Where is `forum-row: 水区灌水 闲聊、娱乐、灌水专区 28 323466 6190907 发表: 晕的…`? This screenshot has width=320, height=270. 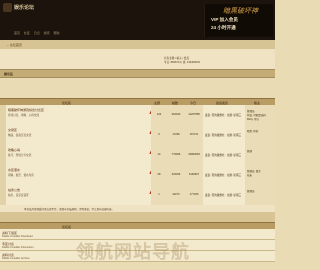
forum-row: 水区灌水 闲聊、娱乐、灌水专区 28 323466 6190907 发表: 晕的… is located at coordinates (137, 175).